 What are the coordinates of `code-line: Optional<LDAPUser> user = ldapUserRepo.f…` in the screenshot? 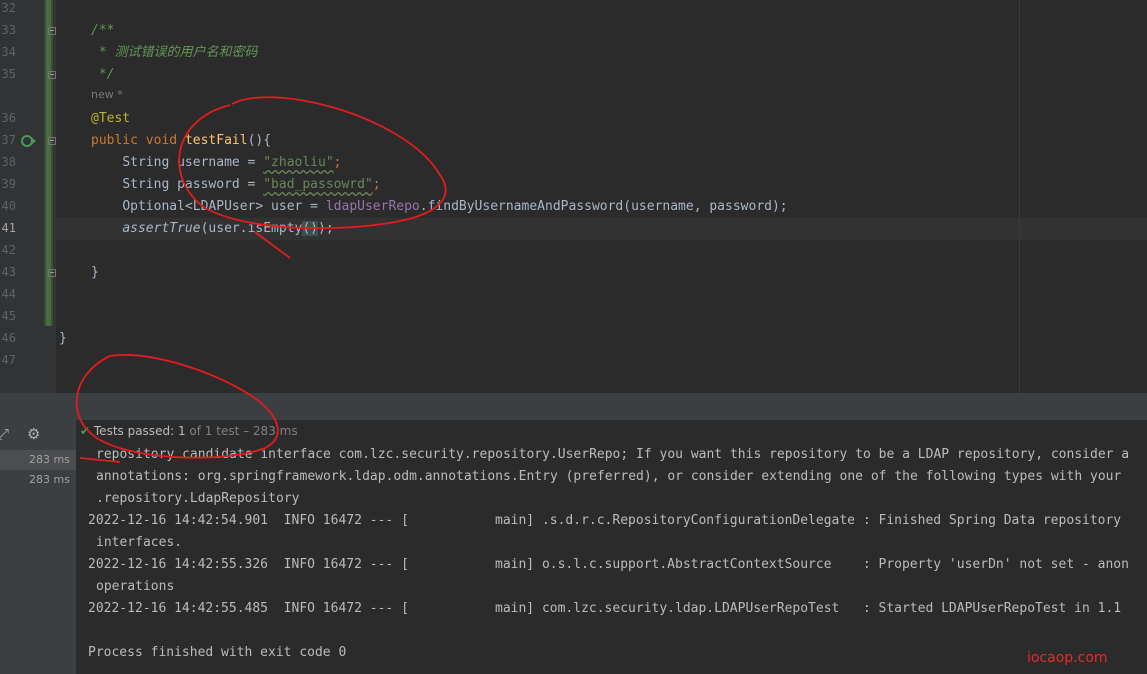 It's located at (455, 206).